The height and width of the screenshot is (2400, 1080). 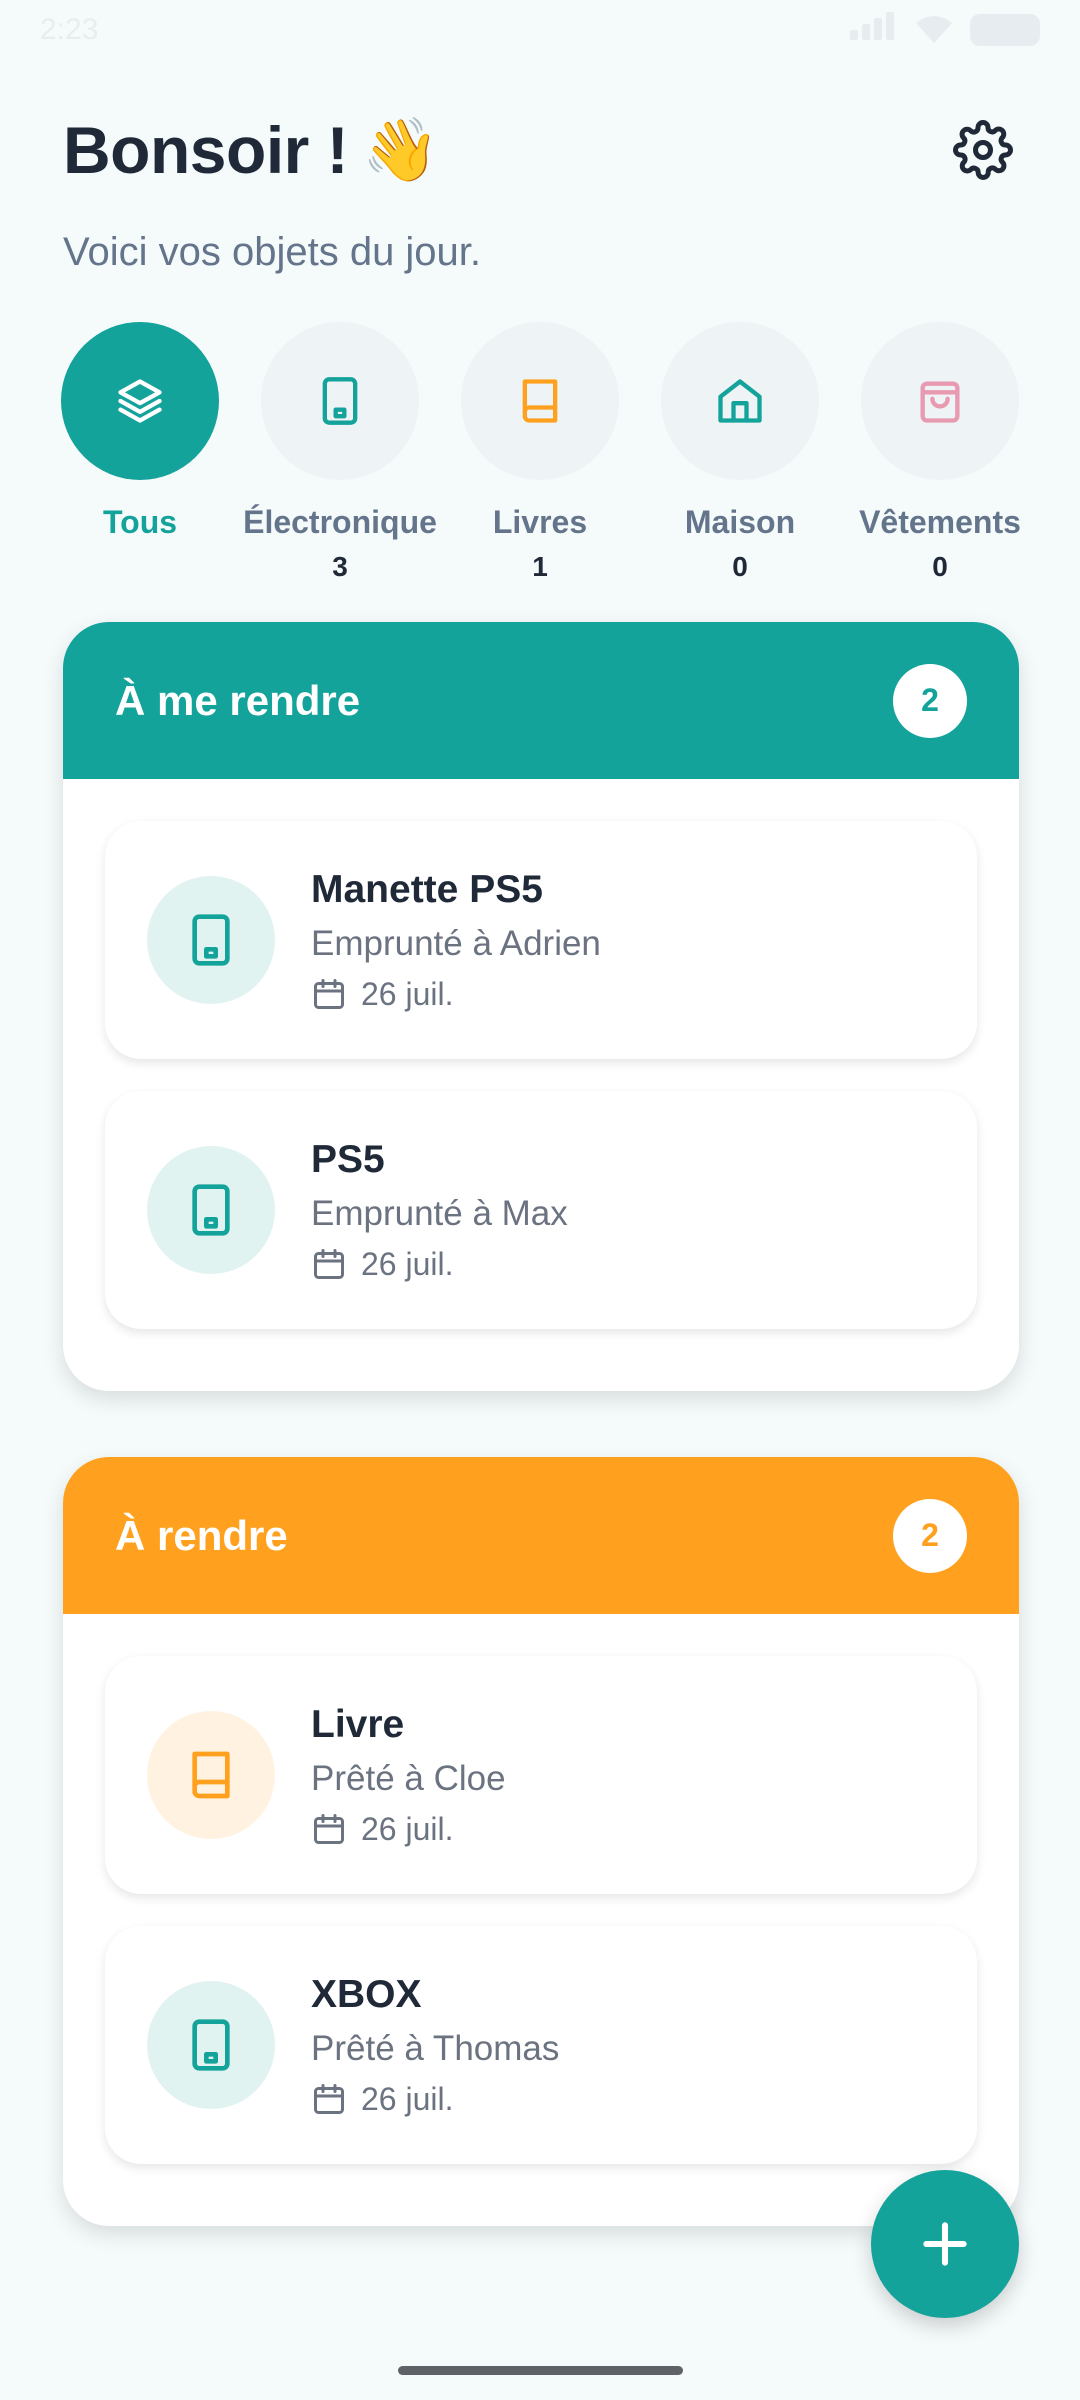 I want to click on bag-icon, so click(x=940, y=402).